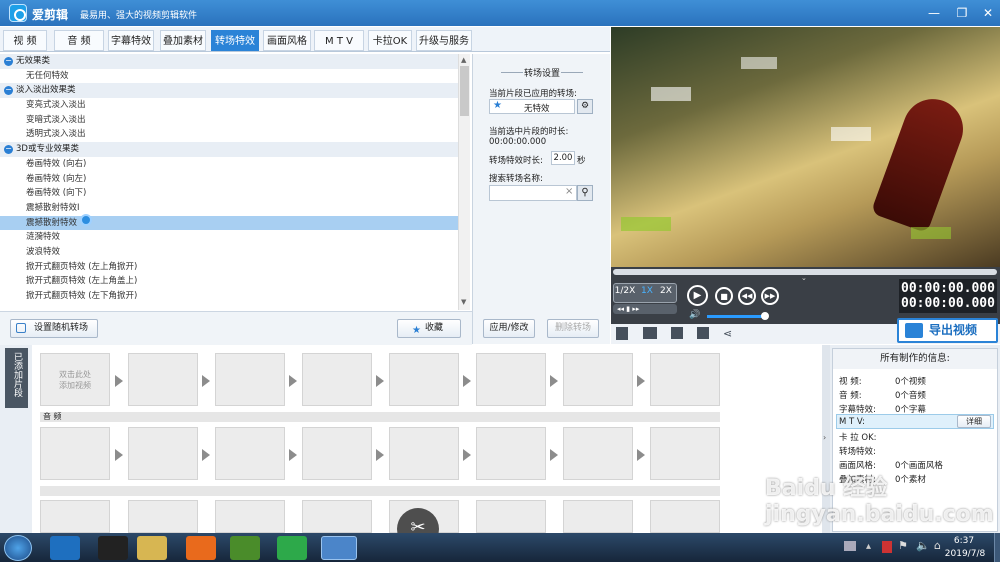  Describe the element at coordinates (988, 13) in the screenshot. I see `close-icon: ✕` at that location.